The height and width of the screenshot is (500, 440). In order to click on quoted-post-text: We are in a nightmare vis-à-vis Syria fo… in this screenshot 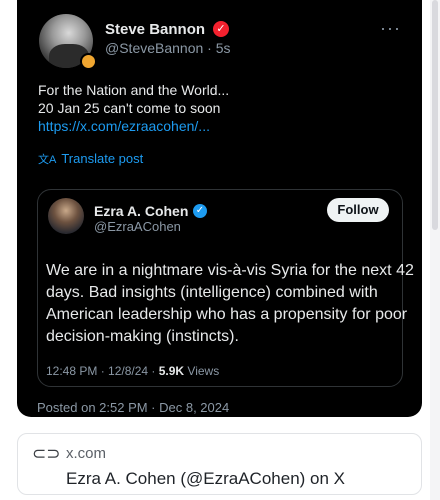, I will do `click(230, 304)`.